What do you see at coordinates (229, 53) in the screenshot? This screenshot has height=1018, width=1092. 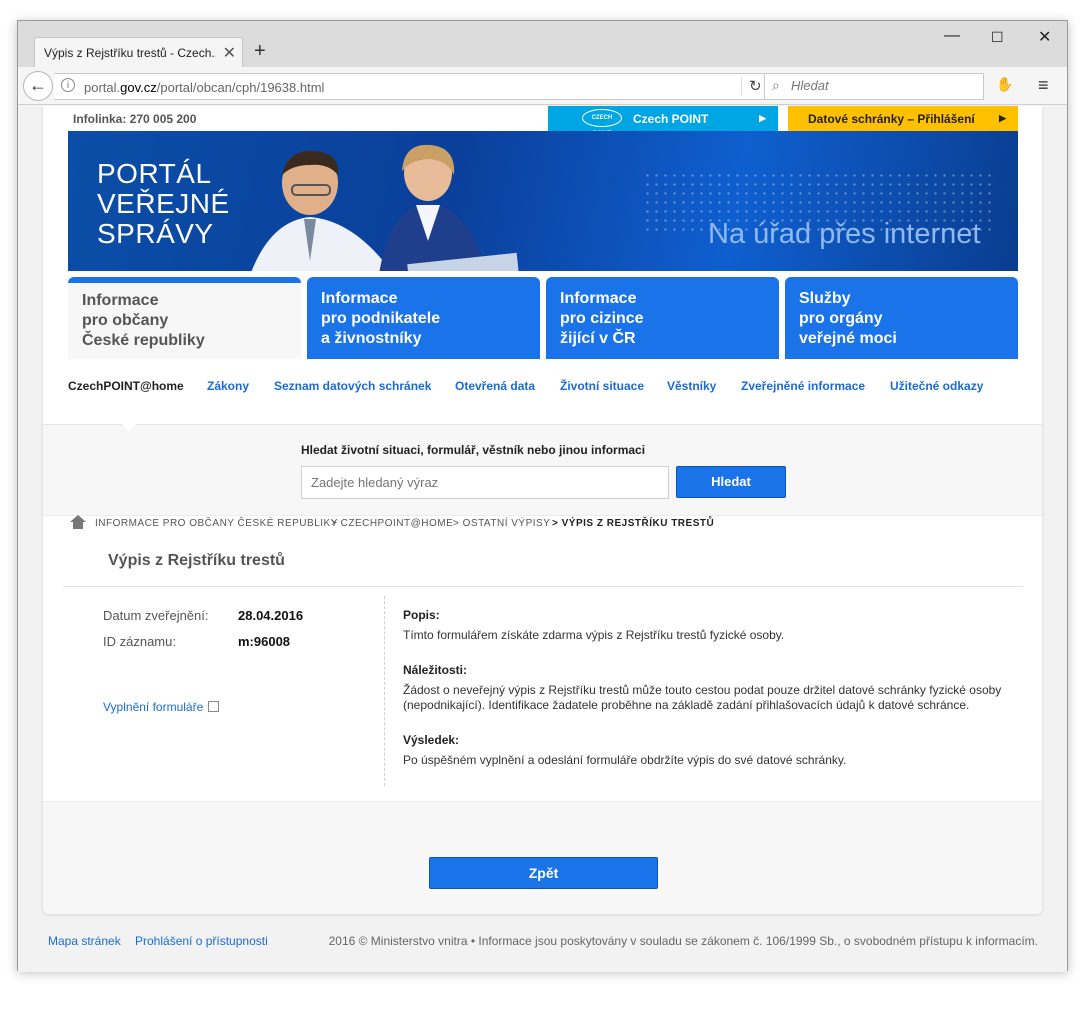 I see `close-tab-icon: ✕` at bounding box center [229, 53].